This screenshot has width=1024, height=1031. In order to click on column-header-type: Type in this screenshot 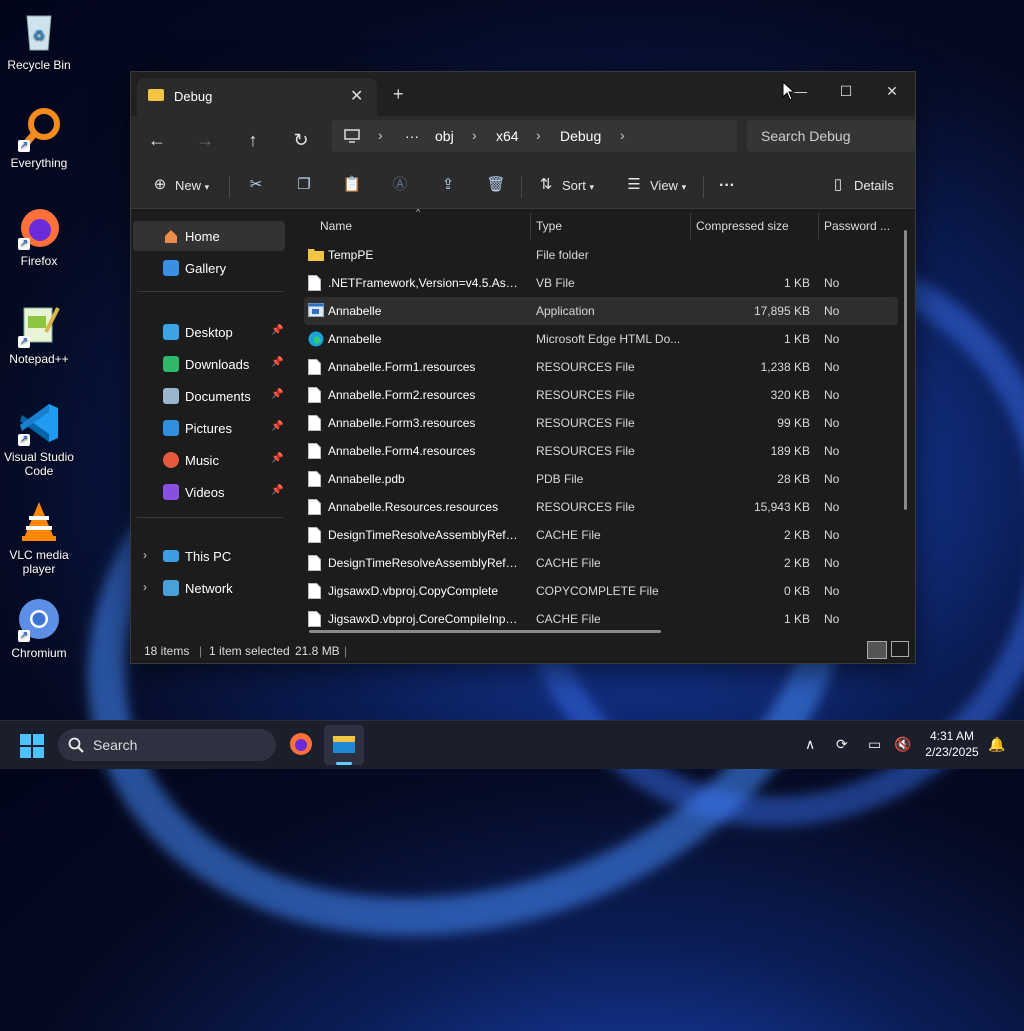, I will do `click(549, 226)`.